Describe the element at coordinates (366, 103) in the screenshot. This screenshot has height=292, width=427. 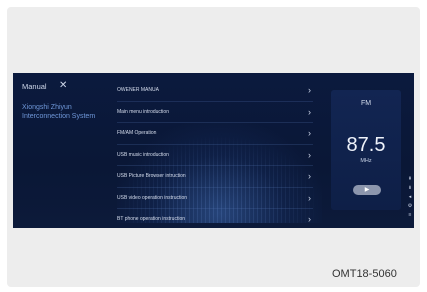
I see `radio-band-label: FM` at that location.